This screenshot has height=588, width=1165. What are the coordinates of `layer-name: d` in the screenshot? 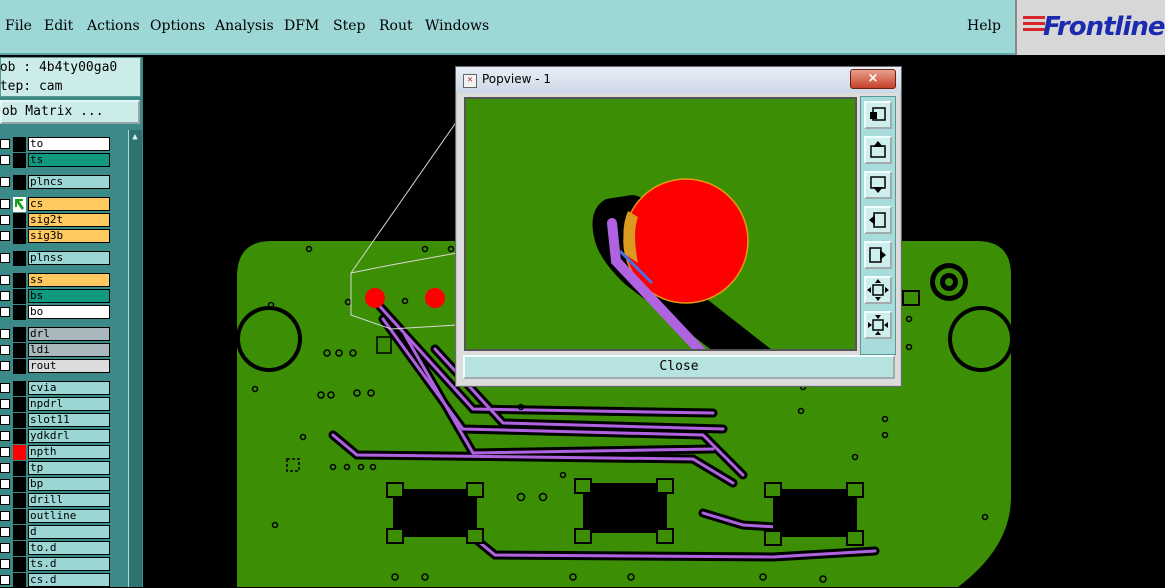 It's located at (69, 532).